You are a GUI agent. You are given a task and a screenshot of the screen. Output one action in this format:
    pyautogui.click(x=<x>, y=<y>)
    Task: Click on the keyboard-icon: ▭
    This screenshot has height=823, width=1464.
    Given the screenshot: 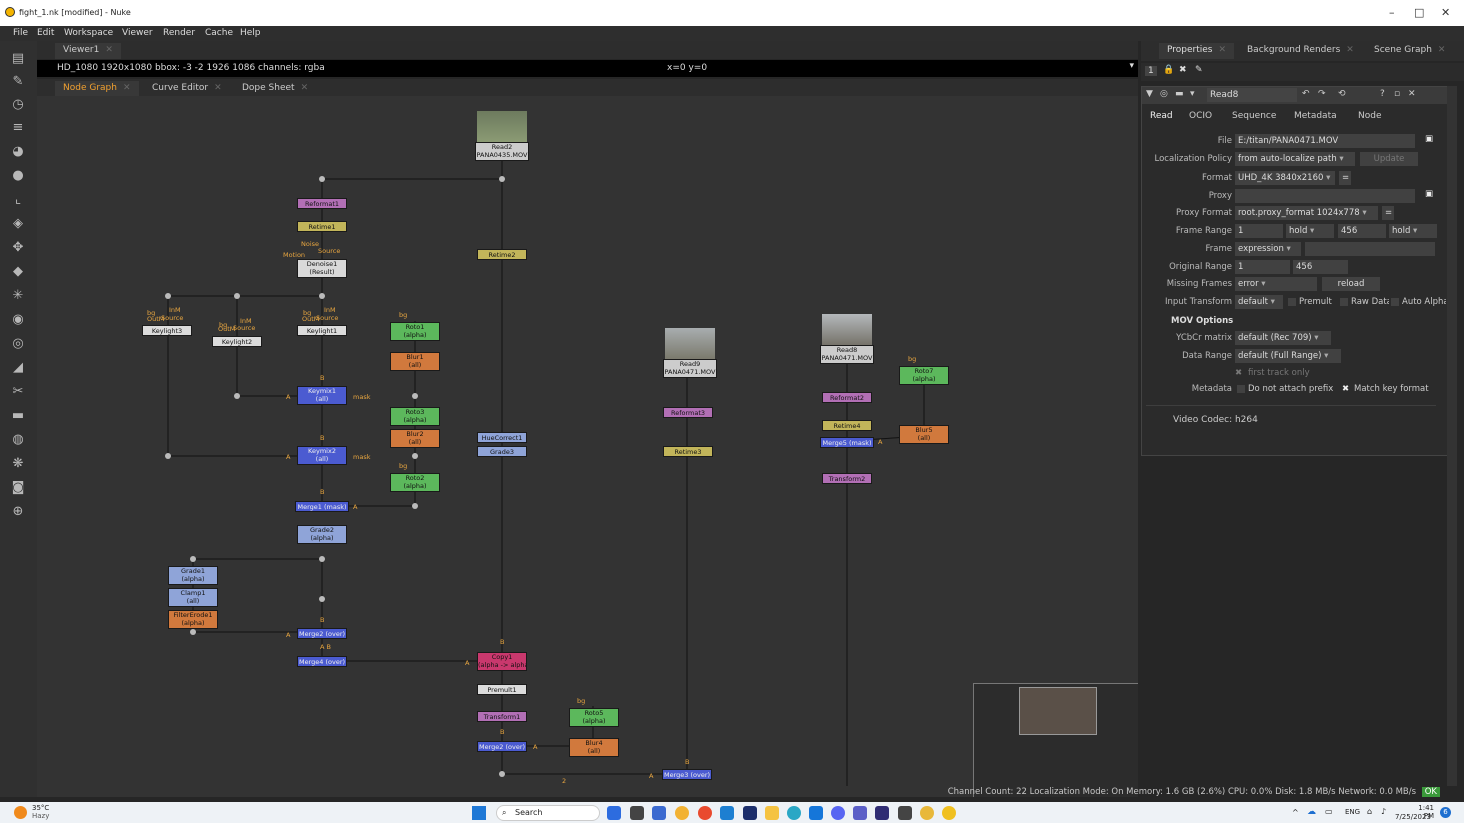 What is the action you would take?
    pyautogui.click(x=1329, y=811)
    